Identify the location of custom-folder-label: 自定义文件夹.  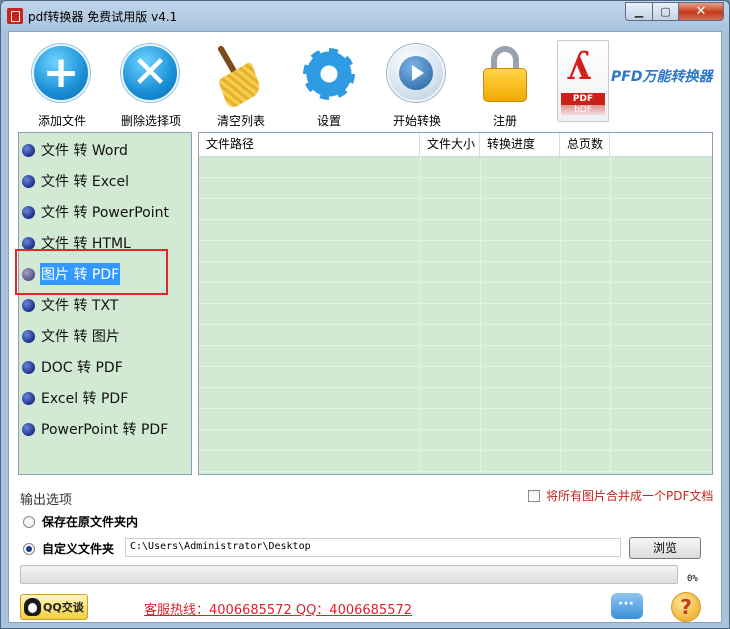
(78, 549).